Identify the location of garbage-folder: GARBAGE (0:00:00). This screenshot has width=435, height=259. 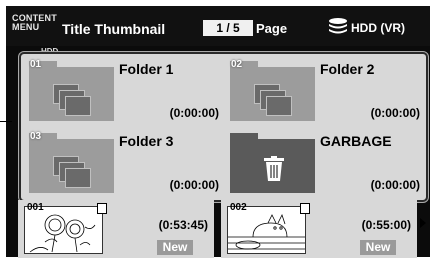
(324, 164).